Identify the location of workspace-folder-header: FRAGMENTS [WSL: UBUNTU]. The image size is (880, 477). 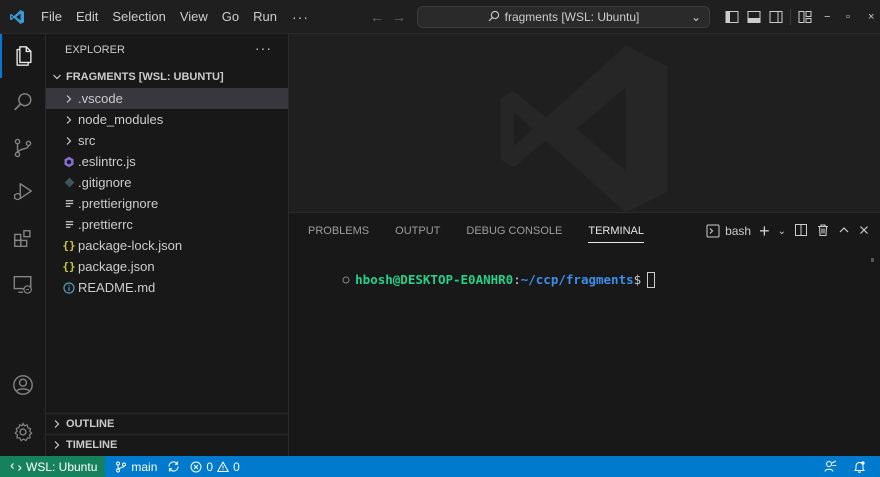
(167, 77).